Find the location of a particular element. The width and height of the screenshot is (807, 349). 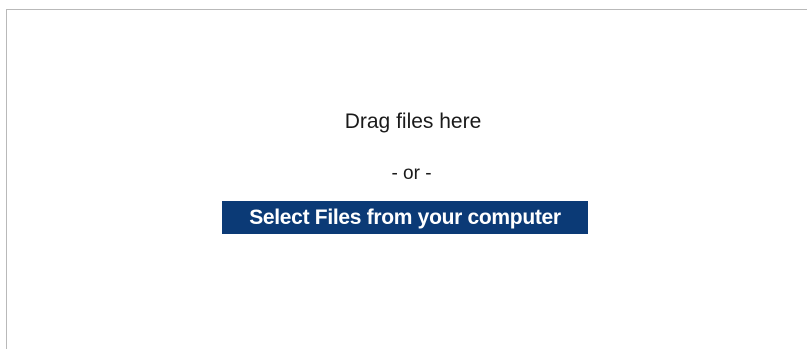

select-files-button: Select Files from your computer is located at coordinates (405, 217).